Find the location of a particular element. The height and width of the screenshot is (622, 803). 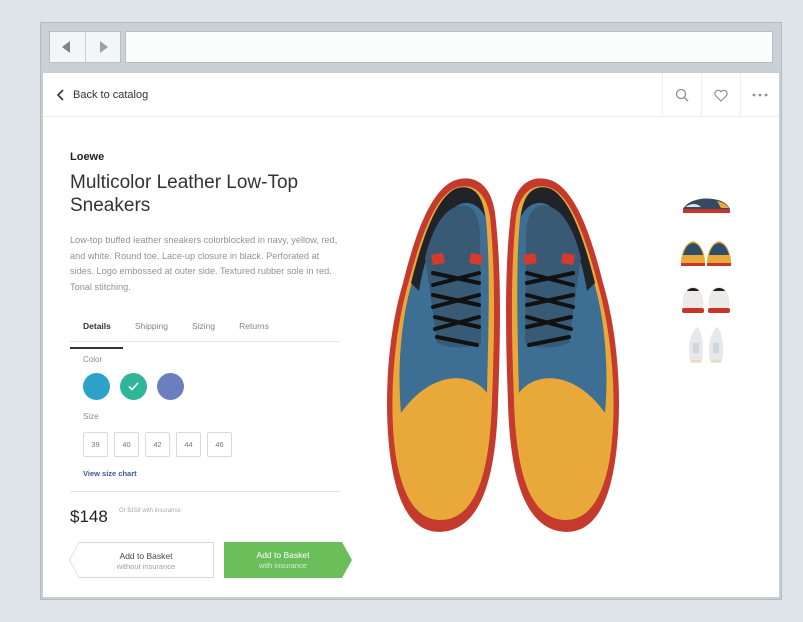

right-sneaker is located at coordinates (562, 355).